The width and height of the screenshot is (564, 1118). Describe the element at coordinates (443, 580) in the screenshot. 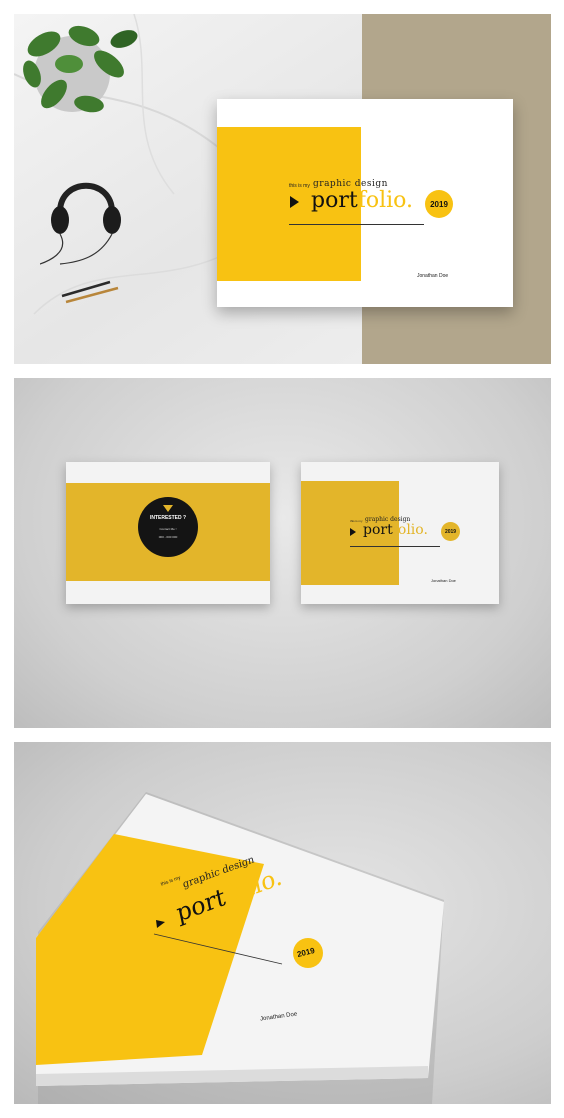

I see `front-author: Jonathan Doe` at that location.